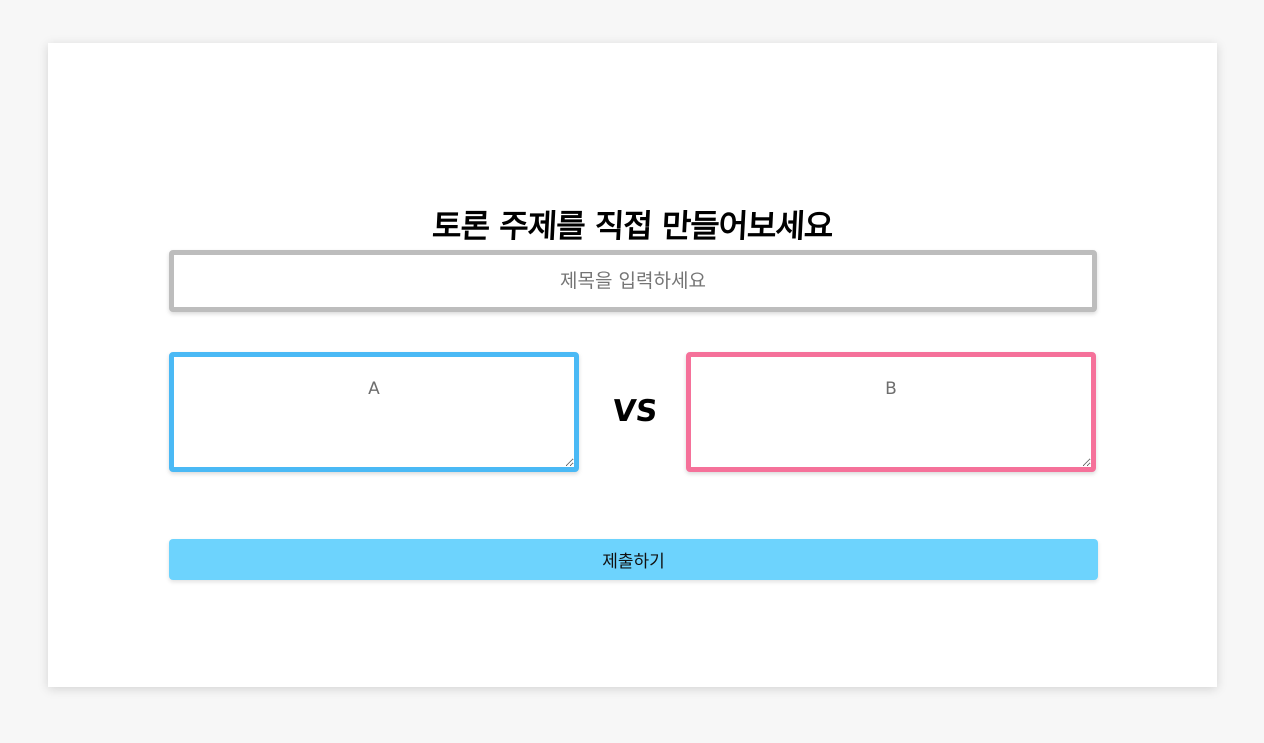  What do you see at coordinates (635, 411) in the screenshot?
I see `vs-label: VS` at bounding box center [635, 411].